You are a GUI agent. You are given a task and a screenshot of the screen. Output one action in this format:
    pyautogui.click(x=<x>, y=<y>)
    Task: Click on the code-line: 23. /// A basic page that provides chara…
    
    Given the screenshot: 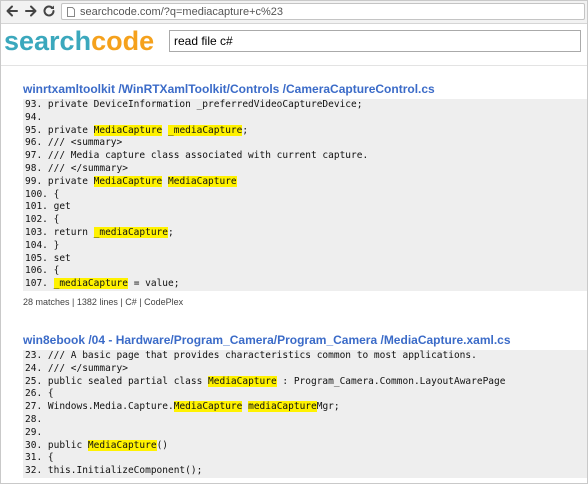 What is the action you would take?
    pyautogui.click(x=305, y=356)
    